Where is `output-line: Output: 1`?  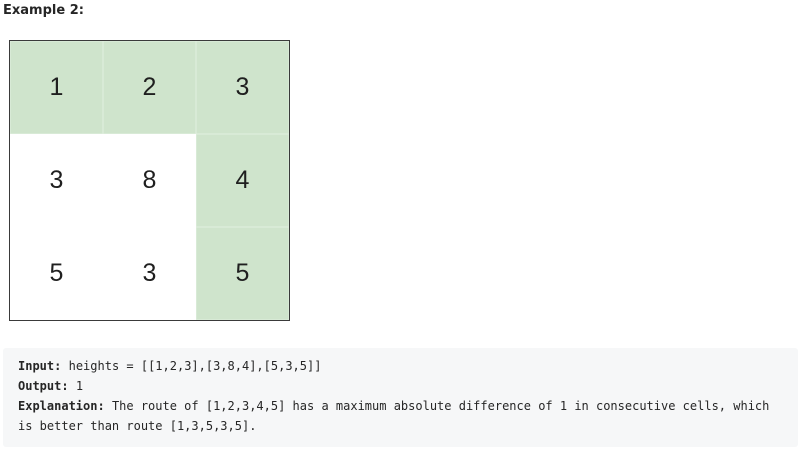
output-line: Output: 1 is located at coordinates (401, 386).